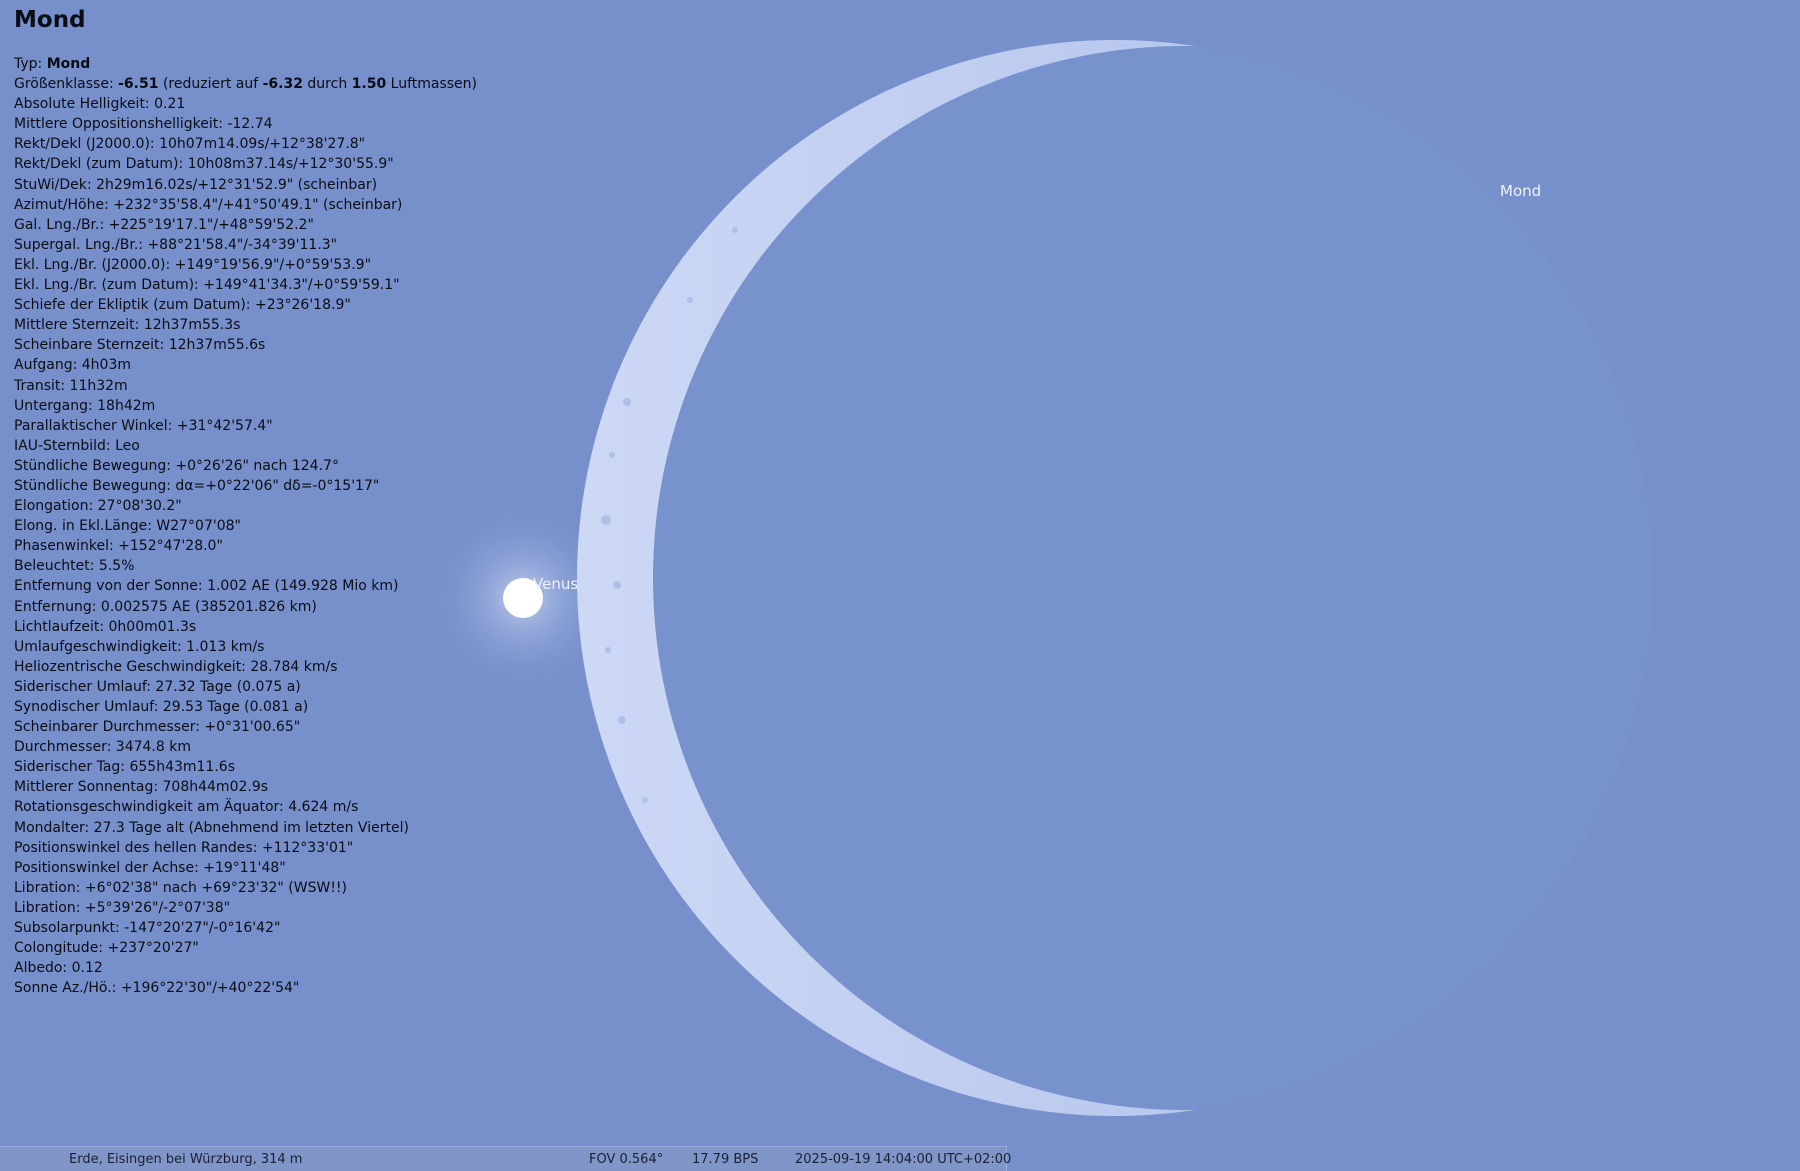 This screenshot has height=1171, width=1800. What do you see at coordinates (294, 64) in the screenshot?
I see `object-type-line: Typ: Mond` at bounding box center [294, 64].